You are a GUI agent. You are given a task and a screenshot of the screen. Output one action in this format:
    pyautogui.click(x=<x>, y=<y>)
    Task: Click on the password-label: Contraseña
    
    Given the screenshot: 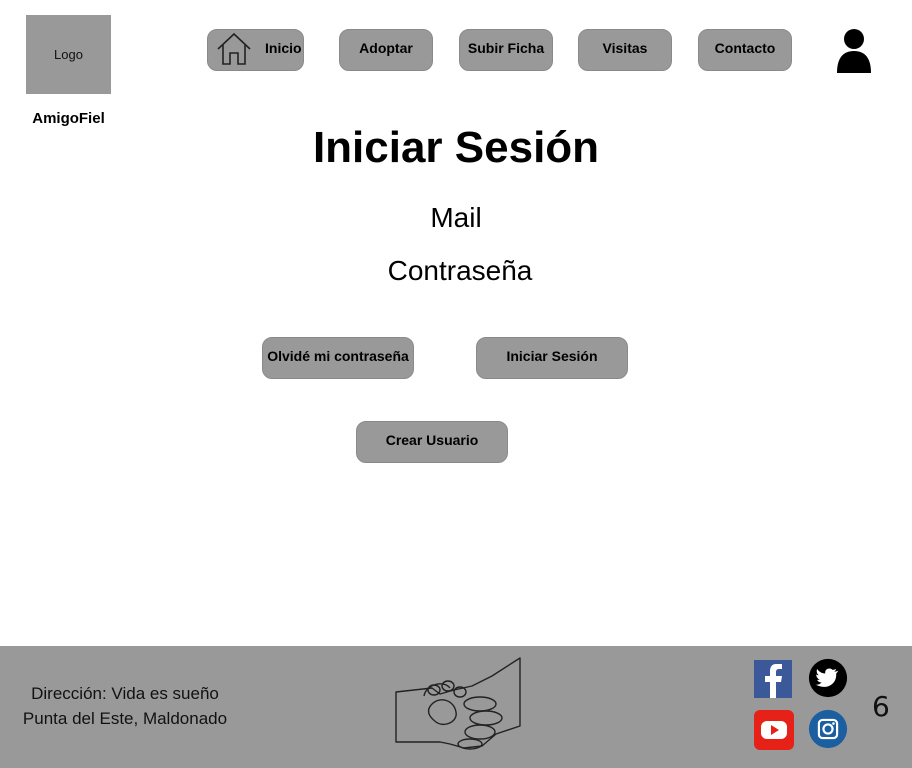 What is the action you would take?
    pyautogui.click(x=460, y=270)
    